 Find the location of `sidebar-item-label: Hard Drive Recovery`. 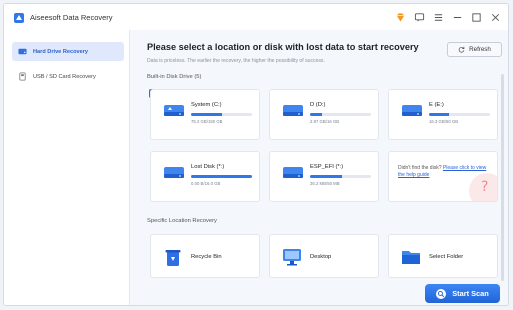

sidebar-item-label: Hard Drive Recovery is located at coordinates (61, 51).